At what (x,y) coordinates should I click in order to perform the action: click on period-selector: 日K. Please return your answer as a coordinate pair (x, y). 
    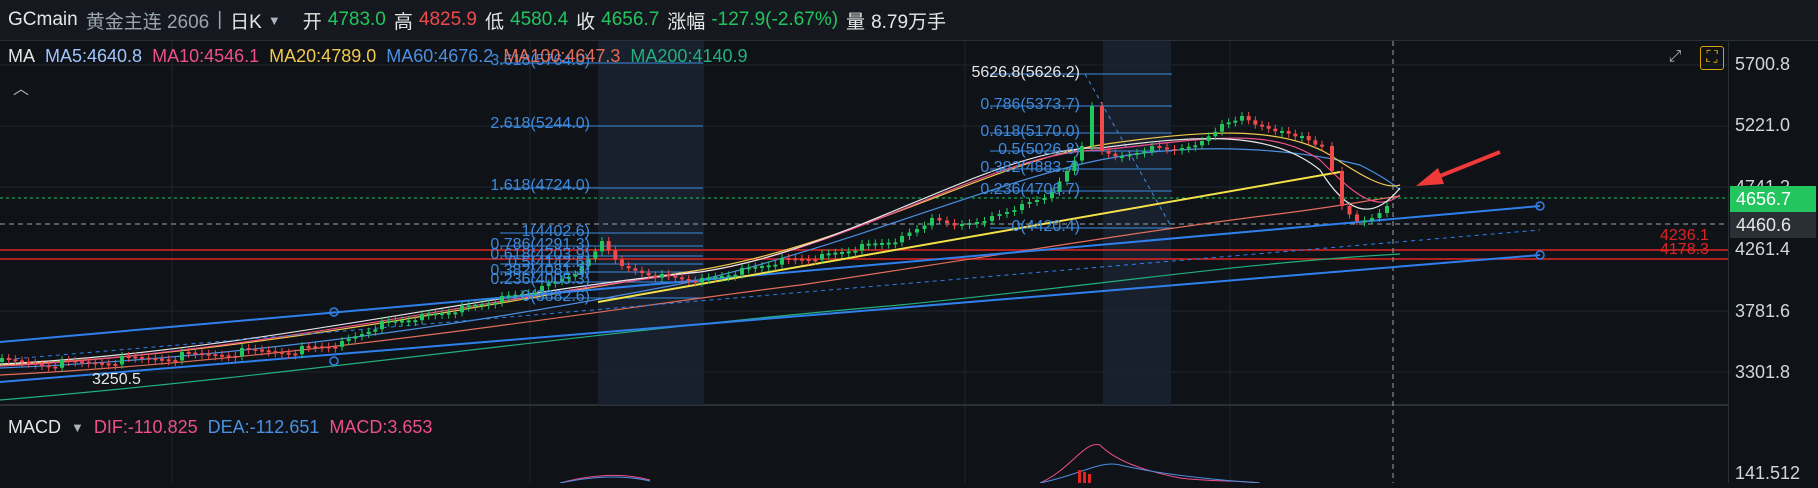
    Looking at the image, I should click on (246, 20).